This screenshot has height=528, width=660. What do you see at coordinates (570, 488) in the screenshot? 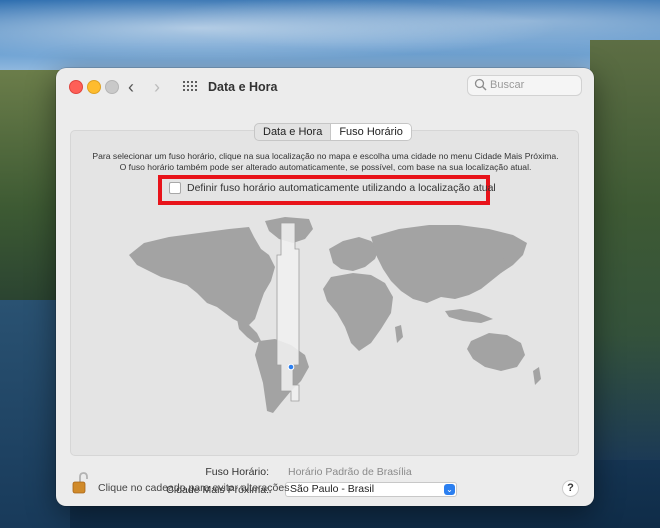
I see `help-button: ?` at bounding box center [570, 488].